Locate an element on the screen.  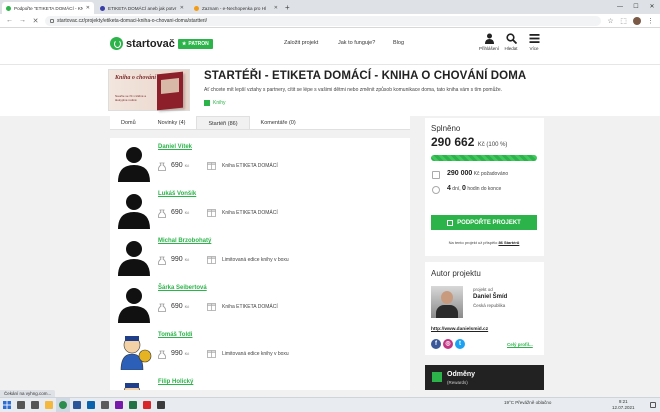
minimize-button: — is located at coordinates (620, 7).